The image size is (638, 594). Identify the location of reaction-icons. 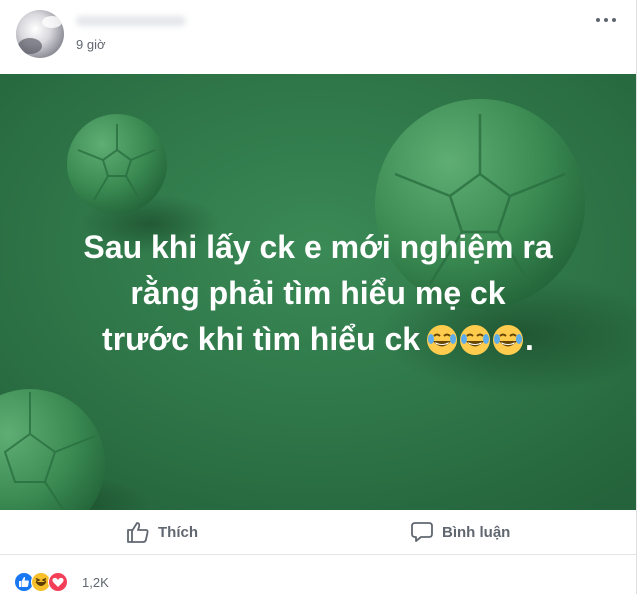
(46, 582).